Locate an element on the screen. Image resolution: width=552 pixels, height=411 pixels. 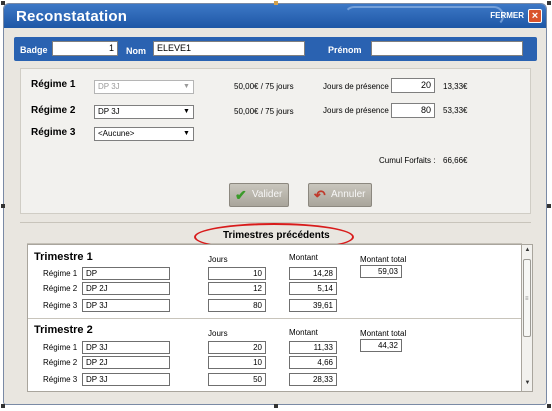
t1-row-1-label: Régime 1 is located at coordinates (60, 273).